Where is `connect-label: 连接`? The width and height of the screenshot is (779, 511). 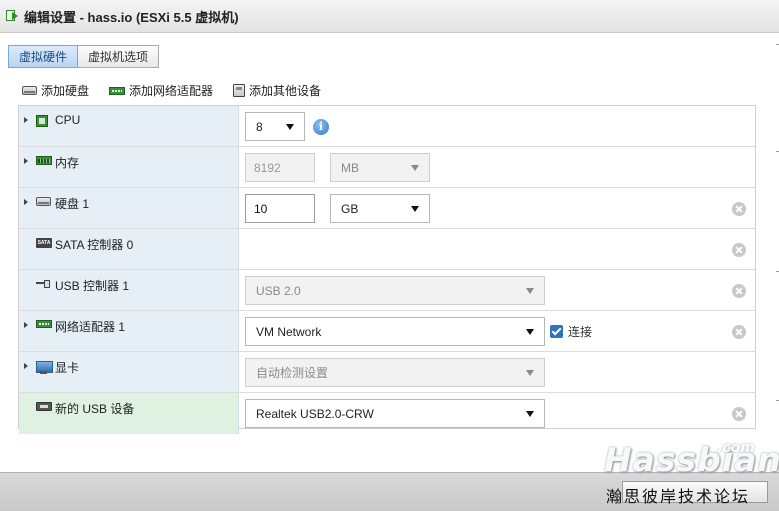 connect-label: 连接 is located at coordinates (580, 332).